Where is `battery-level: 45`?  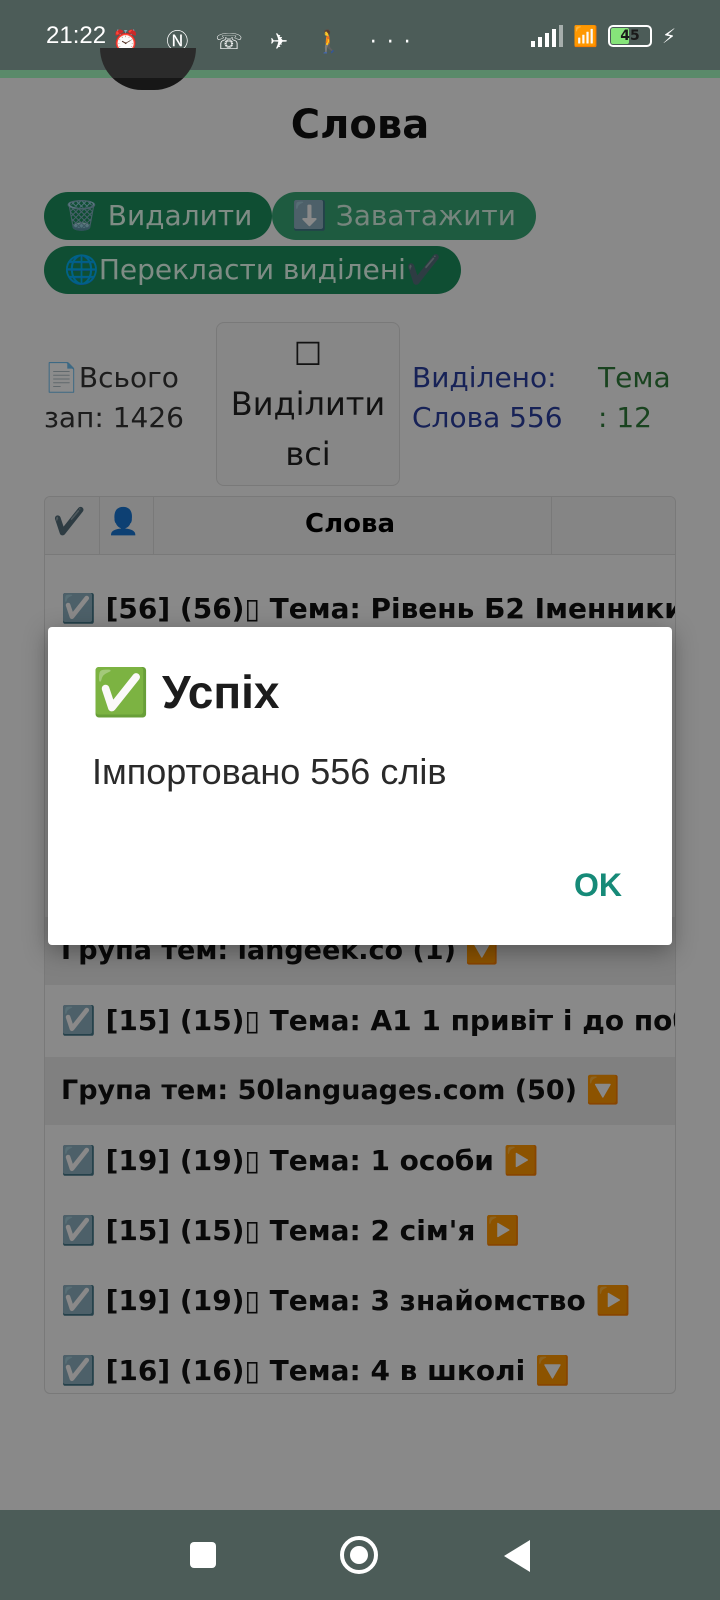 battery-level: 45 is located at coordinates (630, 36).